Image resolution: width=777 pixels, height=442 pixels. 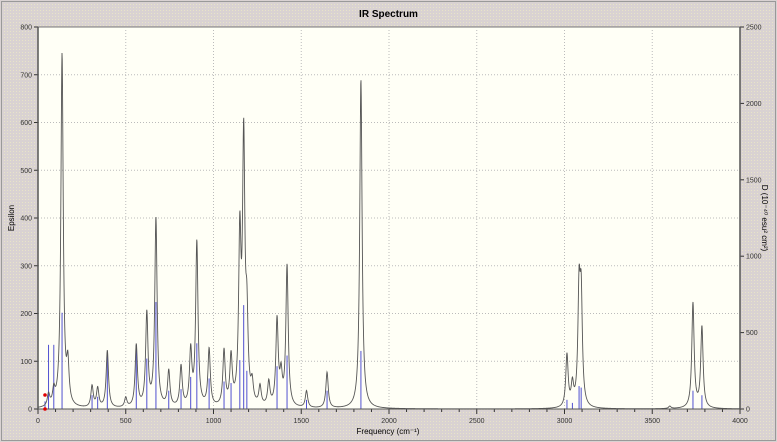 I want to click on x-tick-label: 3000, so click(x=565, y=421).